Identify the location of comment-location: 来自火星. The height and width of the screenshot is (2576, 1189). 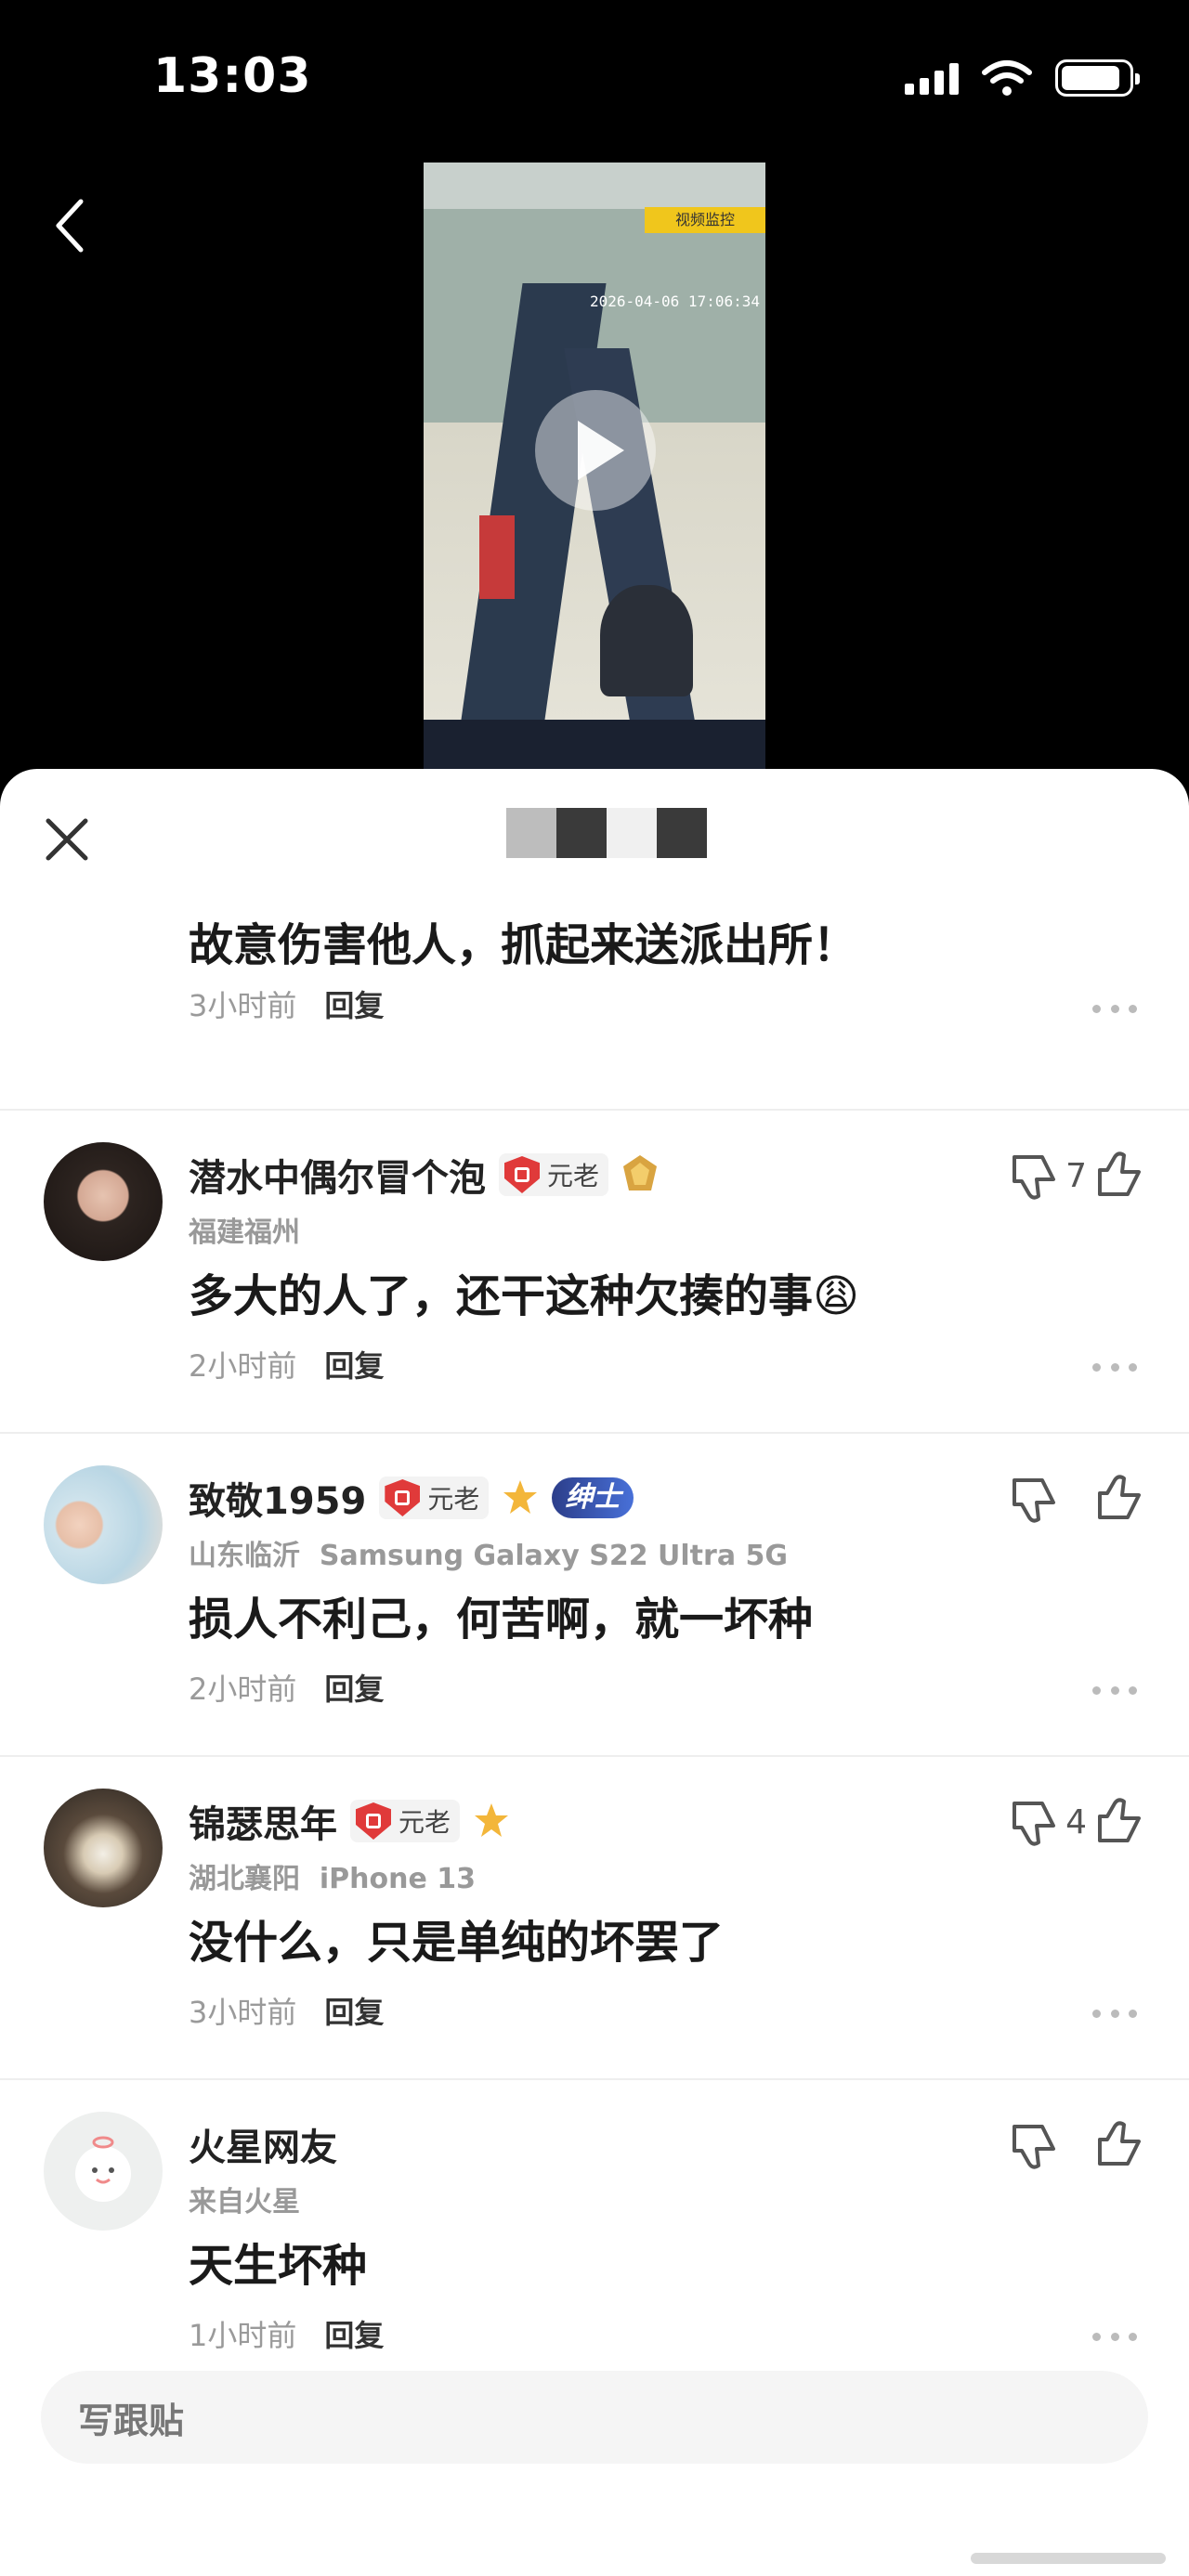
(244, 2202).